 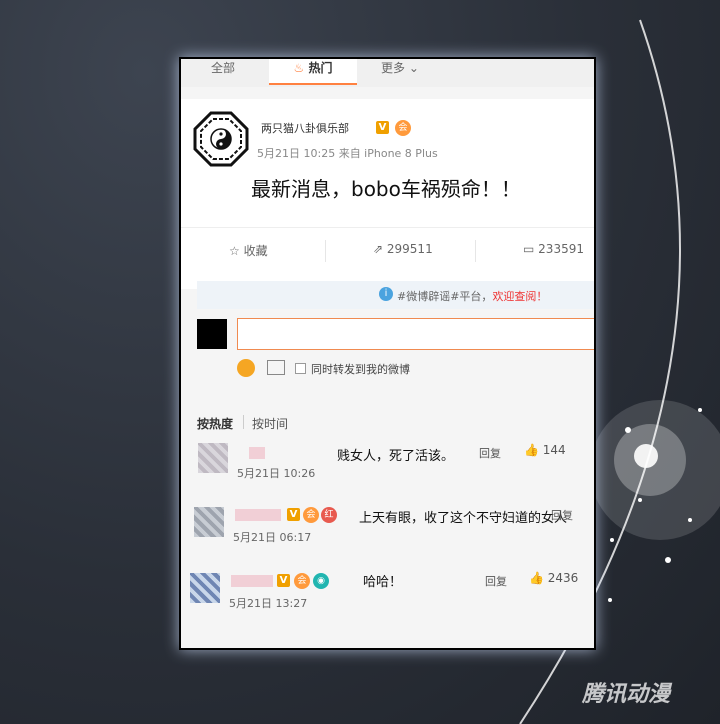 I want to click on image-icon, so click(x=276, y=367).